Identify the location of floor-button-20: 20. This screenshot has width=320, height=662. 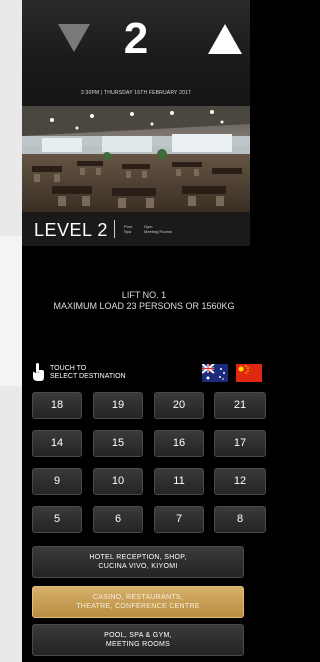
(179, 405).